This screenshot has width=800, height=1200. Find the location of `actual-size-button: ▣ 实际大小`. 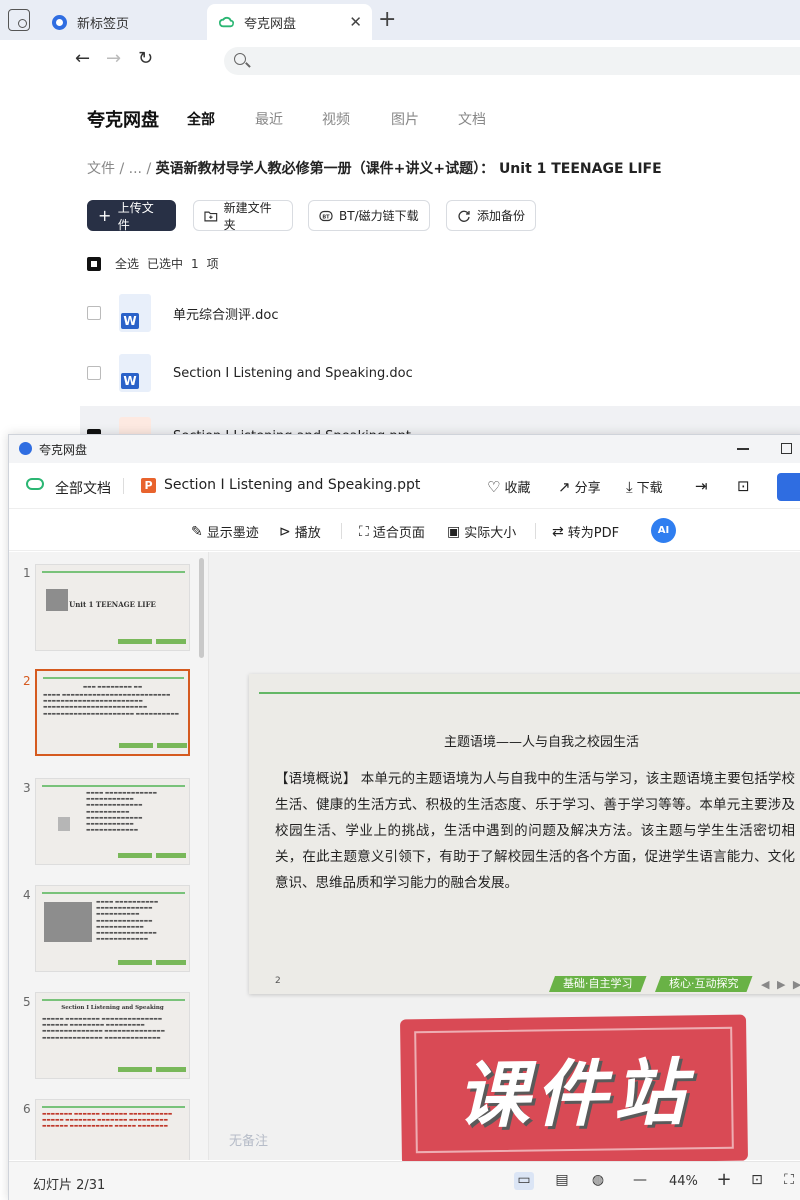

actual-size-button: ▣ 实际大小 is located at coordinates (481, 532).